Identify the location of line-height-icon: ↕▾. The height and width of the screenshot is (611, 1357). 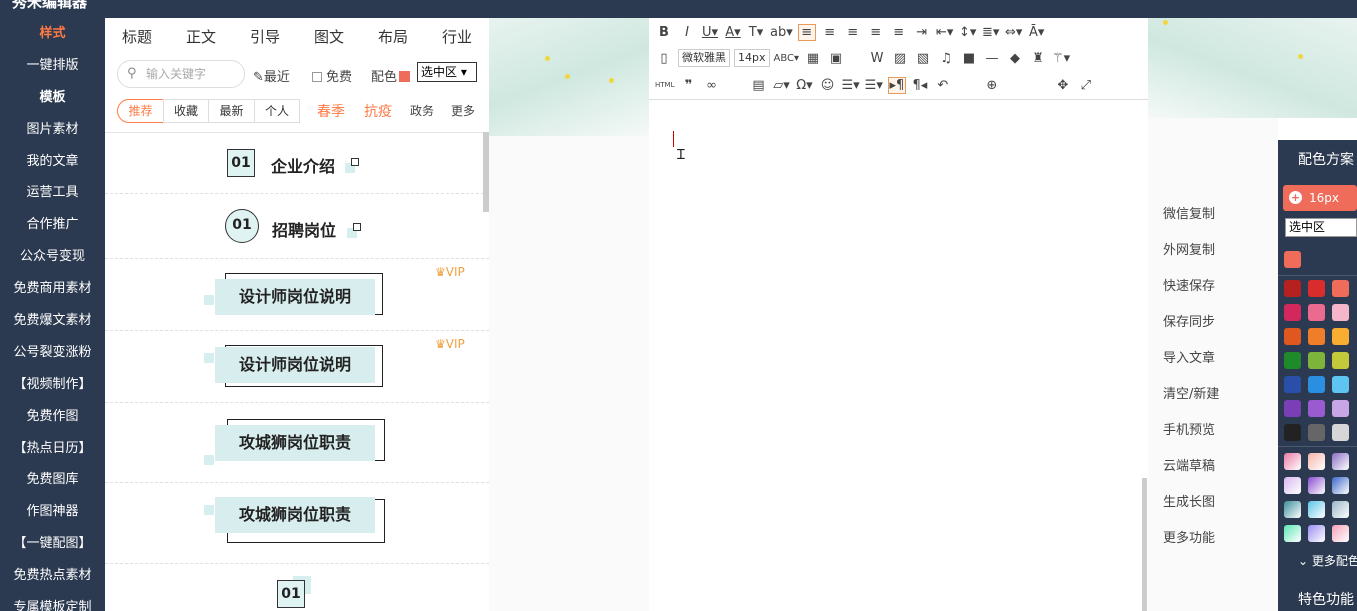
(968, 32).